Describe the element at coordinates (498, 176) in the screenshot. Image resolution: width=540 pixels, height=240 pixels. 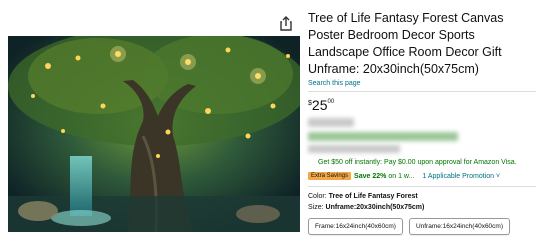
I see `chevron-down-icon: ˅` at that location.